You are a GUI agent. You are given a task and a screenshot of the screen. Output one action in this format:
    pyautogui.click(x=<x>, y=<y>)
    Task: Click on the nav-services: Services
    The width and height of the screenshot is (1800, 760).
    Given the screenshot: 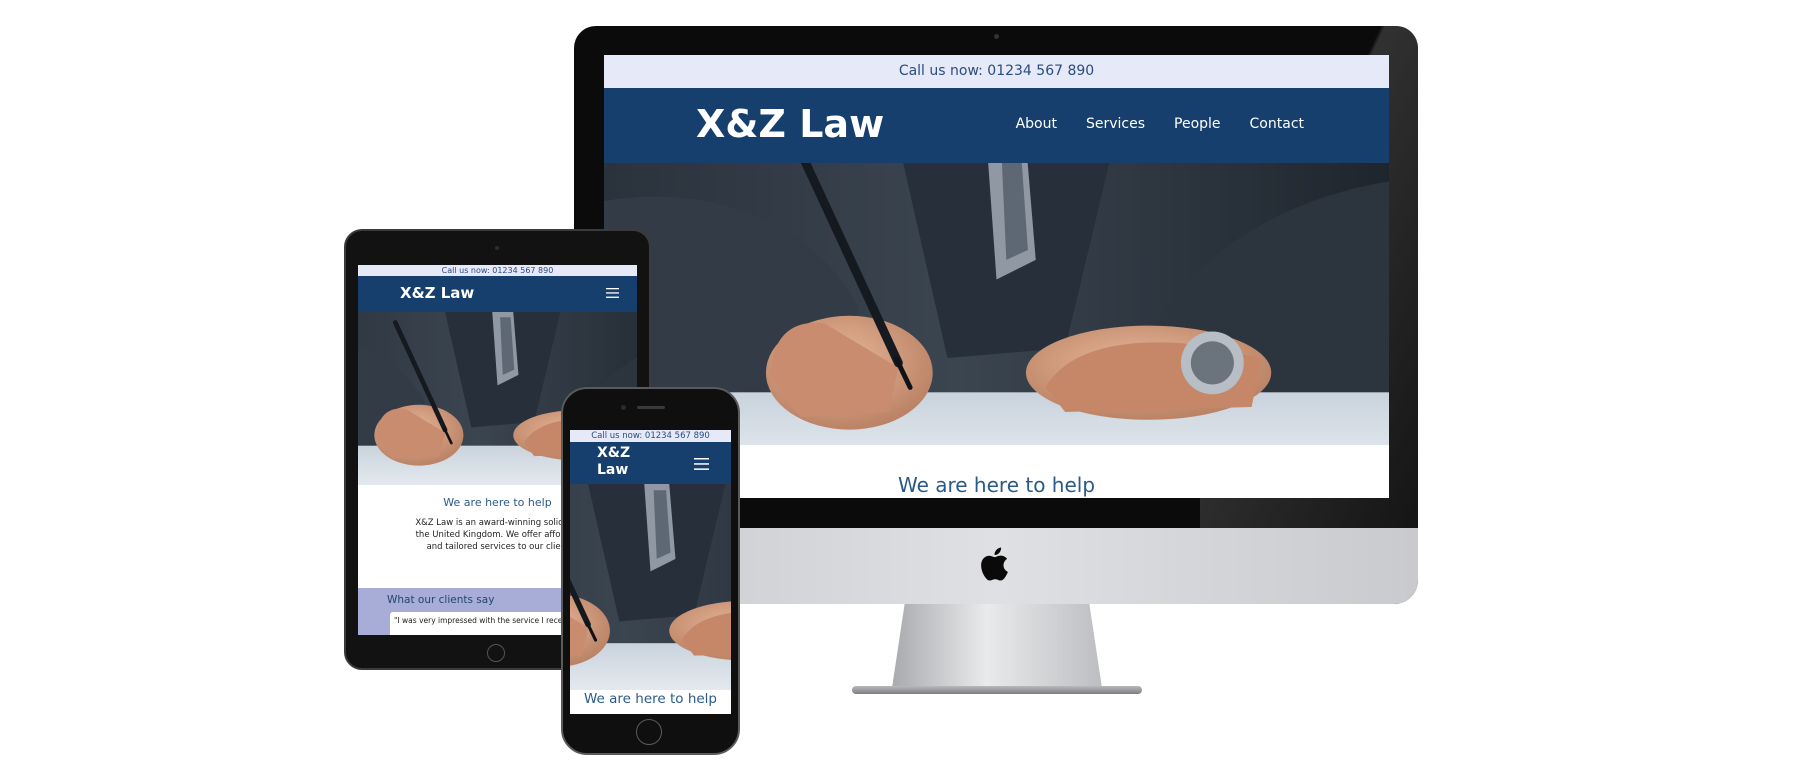 What is the action you would take?
    pyautogui.click(x=1115, y=124)
    